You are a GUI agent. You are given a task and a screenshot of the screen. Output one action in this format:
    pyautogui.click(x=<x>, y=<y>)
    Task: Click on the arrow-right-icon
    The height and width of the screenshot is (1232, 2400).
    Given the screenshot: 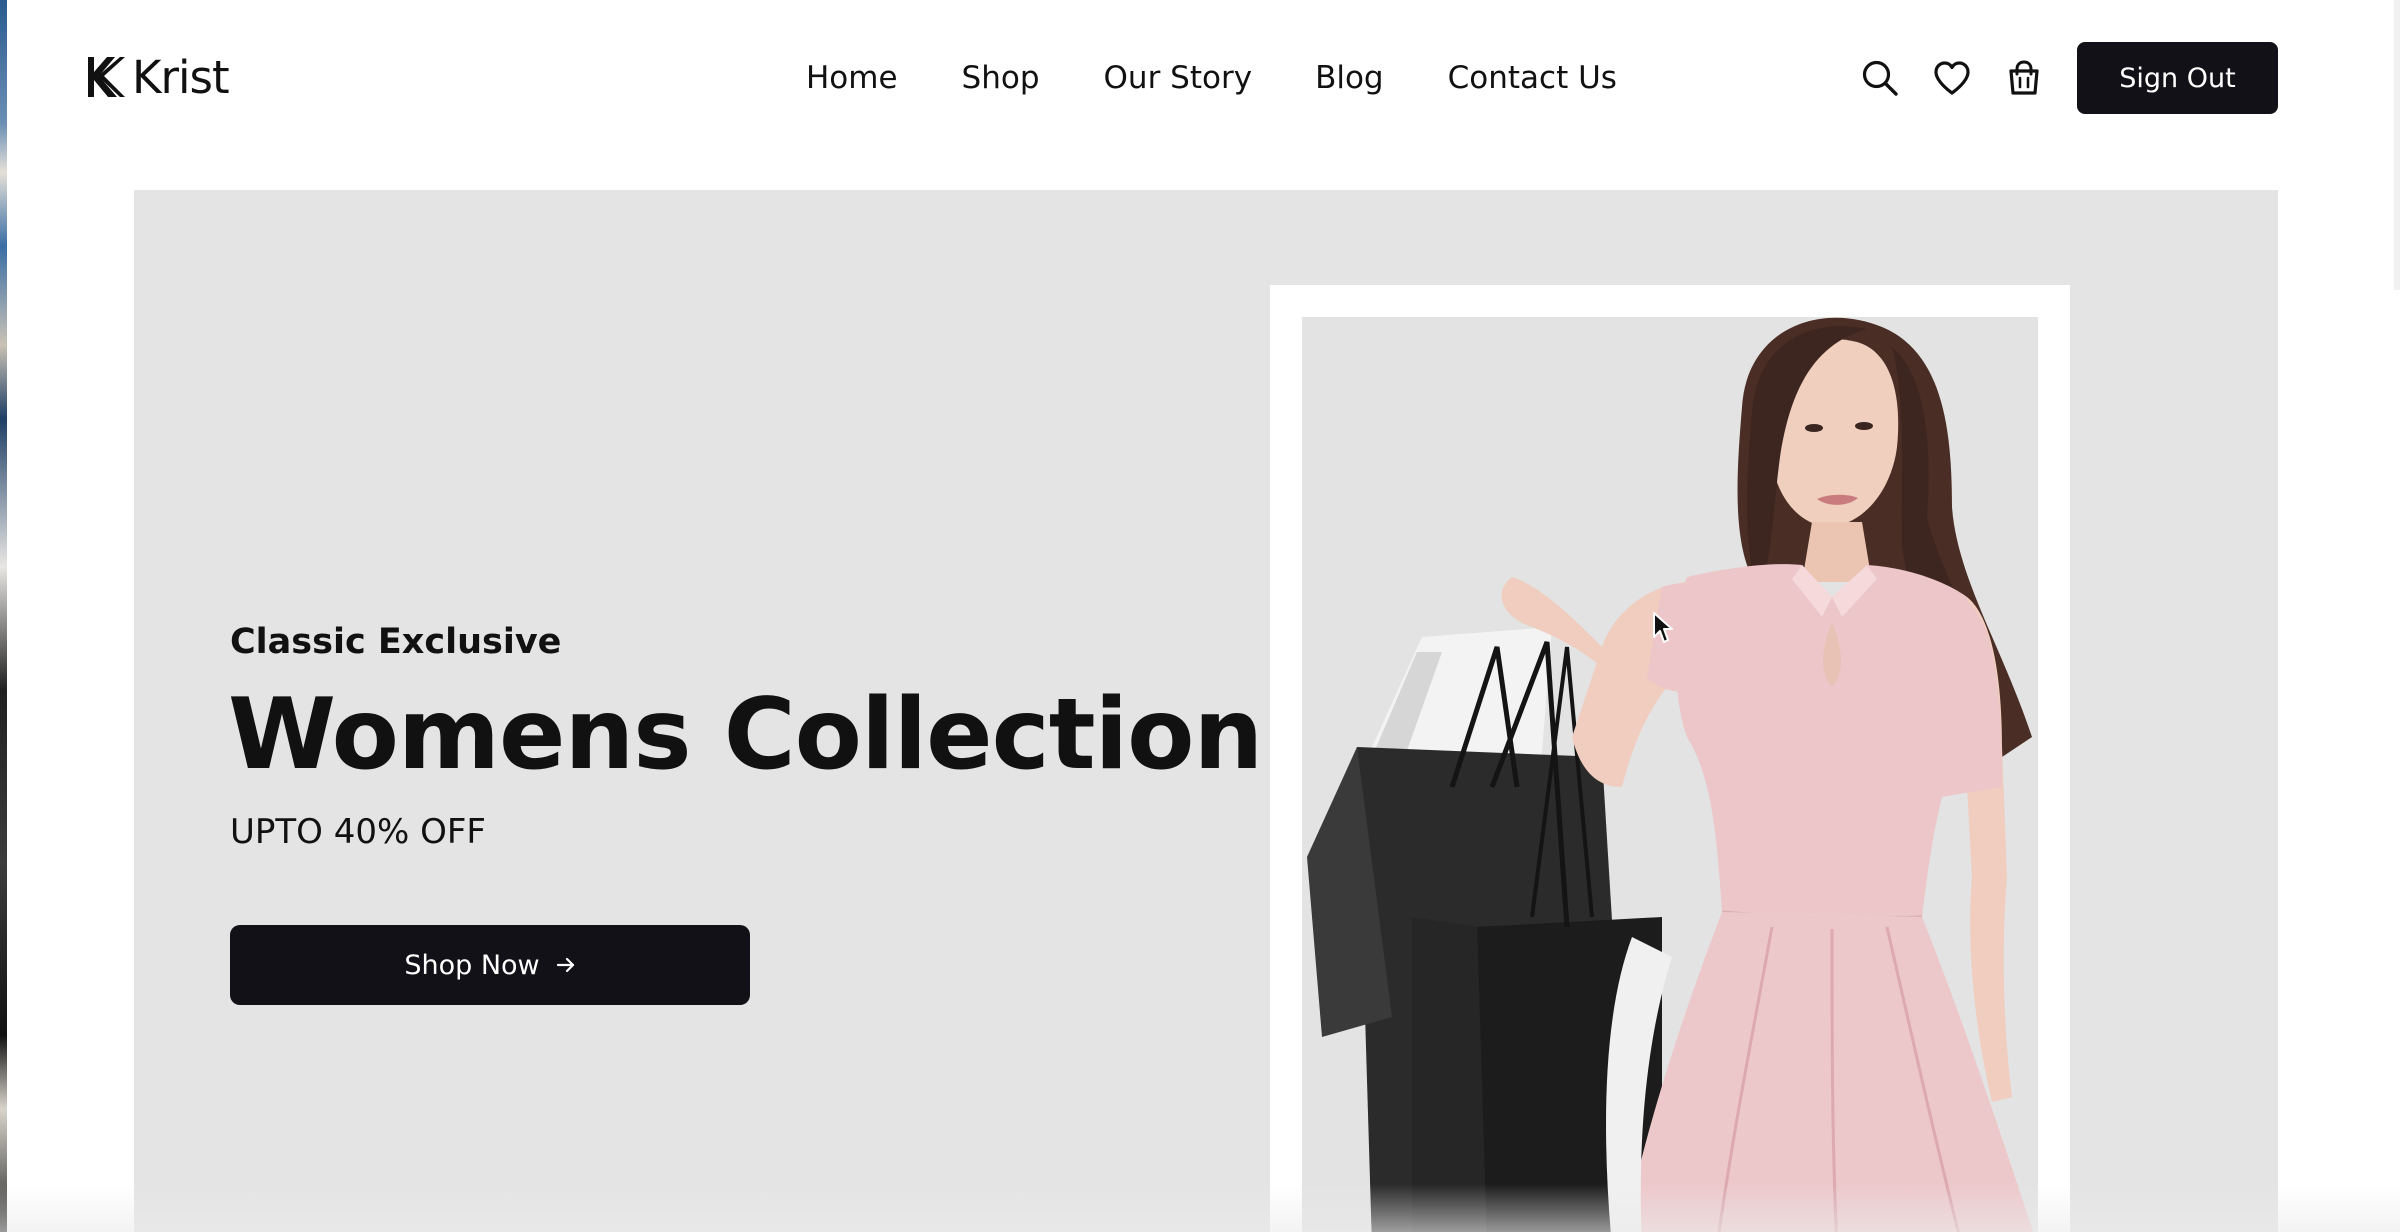 What is the action you would take?
    pyautogui.click(x=566, y=965)
    